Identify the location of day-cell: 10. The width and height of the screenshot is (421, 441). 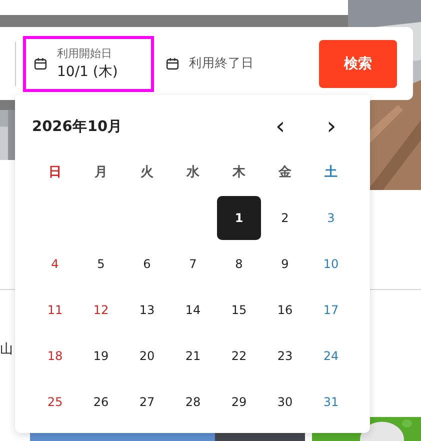
(331, 264).